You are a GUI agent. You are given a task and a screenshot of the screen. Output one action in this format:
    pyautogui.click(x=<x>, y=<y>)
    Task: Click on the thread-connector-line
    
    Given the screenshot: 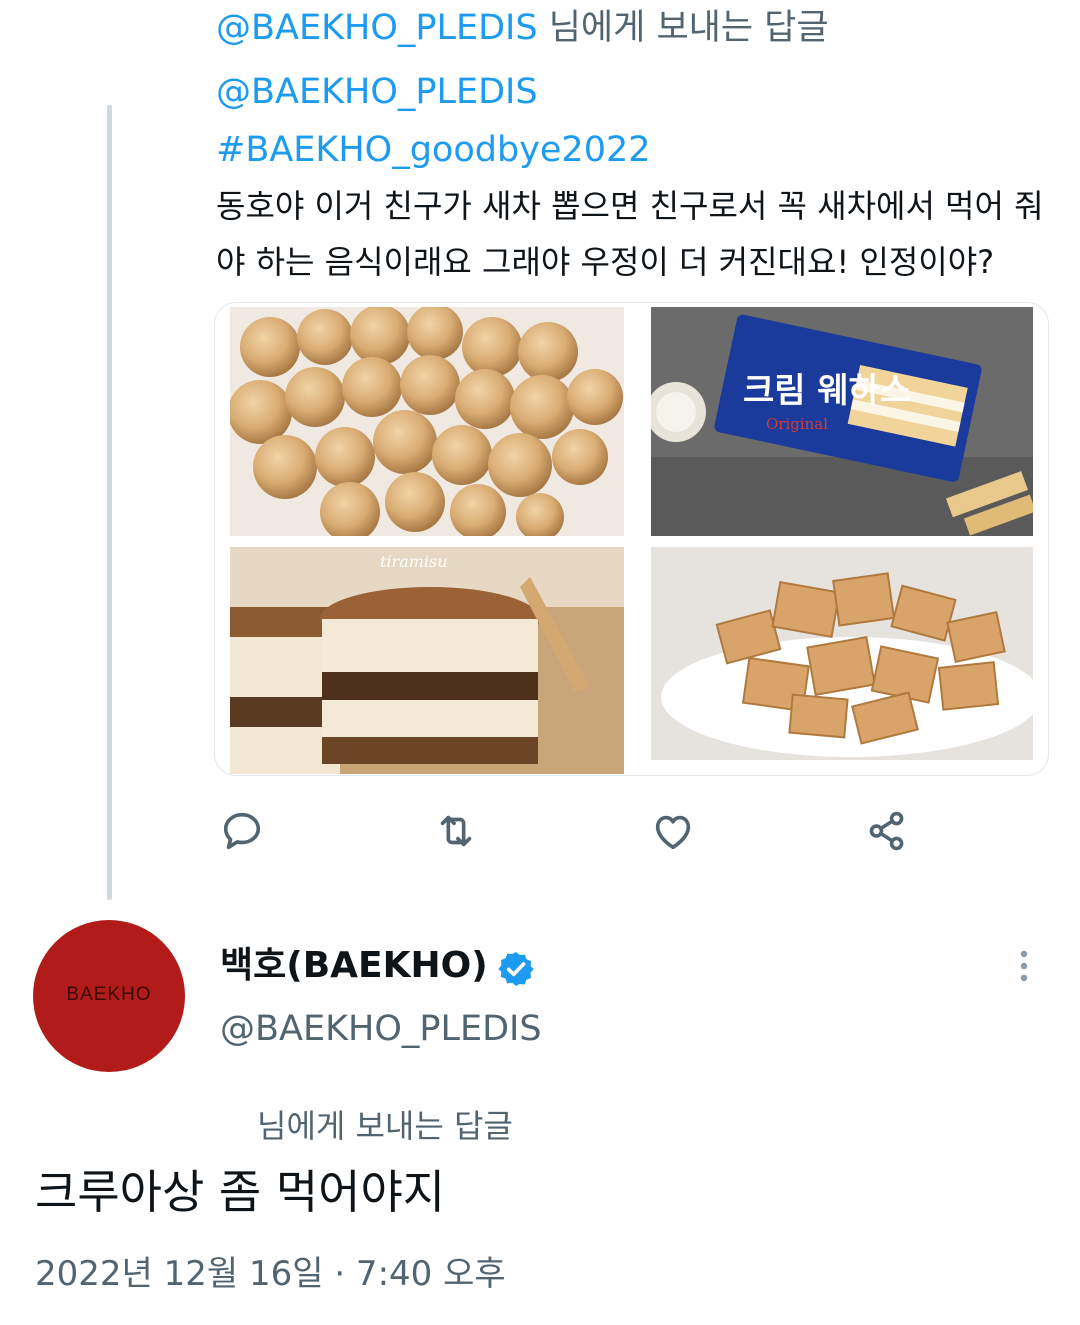 What is the action you would take?
    pyautogui.click(x=109, y=502)
    